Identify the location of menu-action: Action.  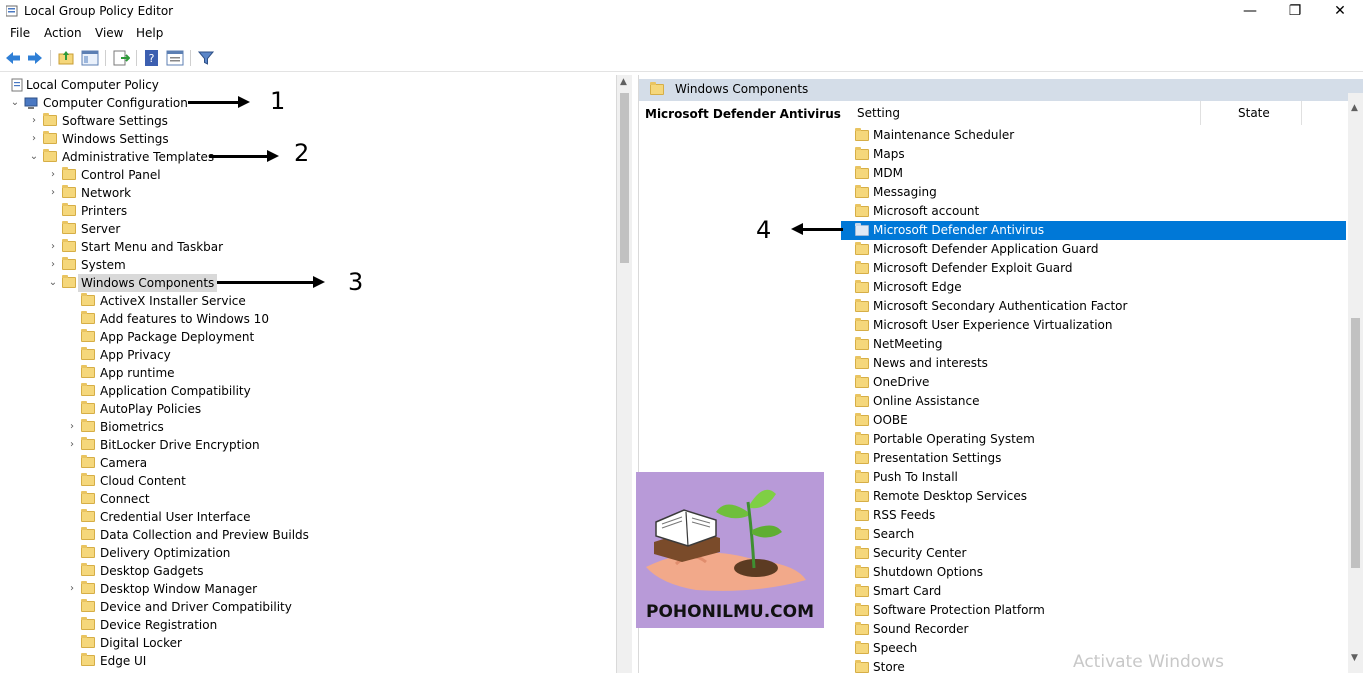
(63, 33).